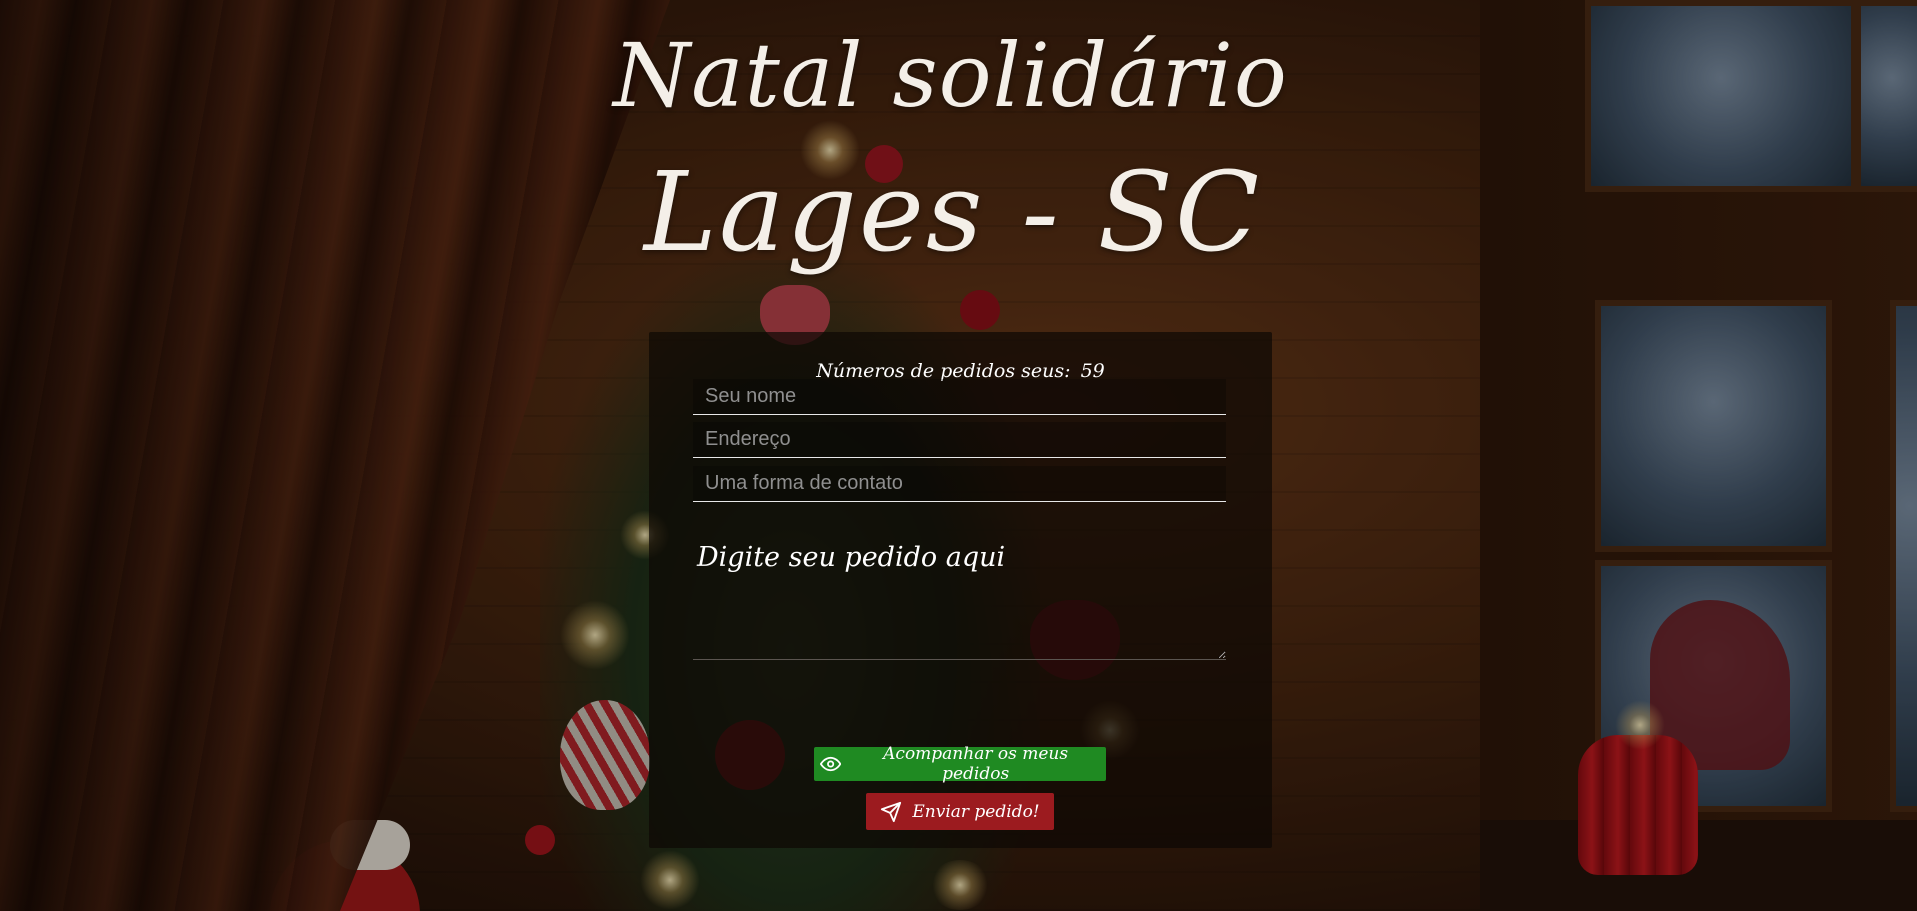  What do you see at coordinates (891, 811) in the screenshot?
I see `paper-plane-icon` at bounding box center [891, 811].